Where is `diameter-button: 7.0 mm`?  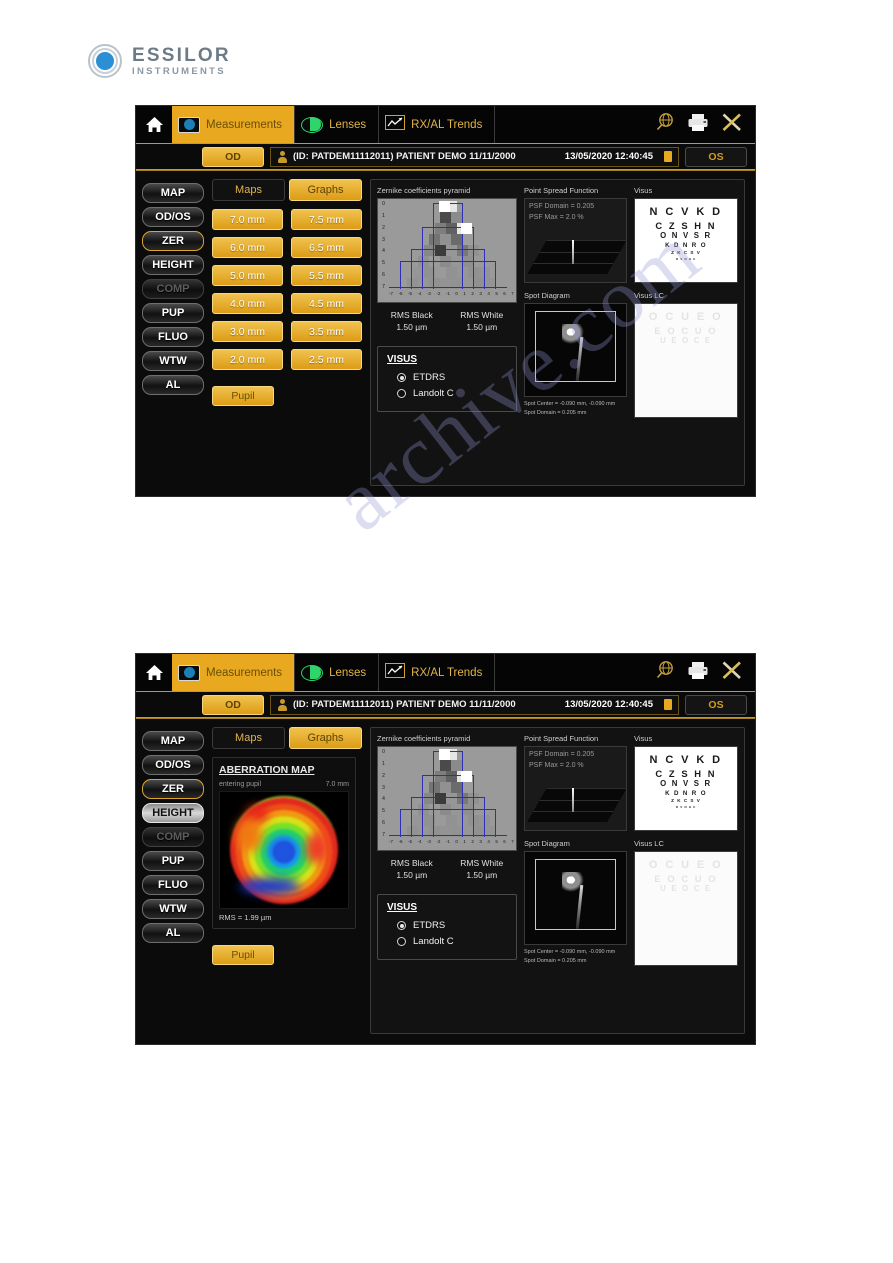
diameter-button: 7.0 mm is located at coordinates (247, 219).